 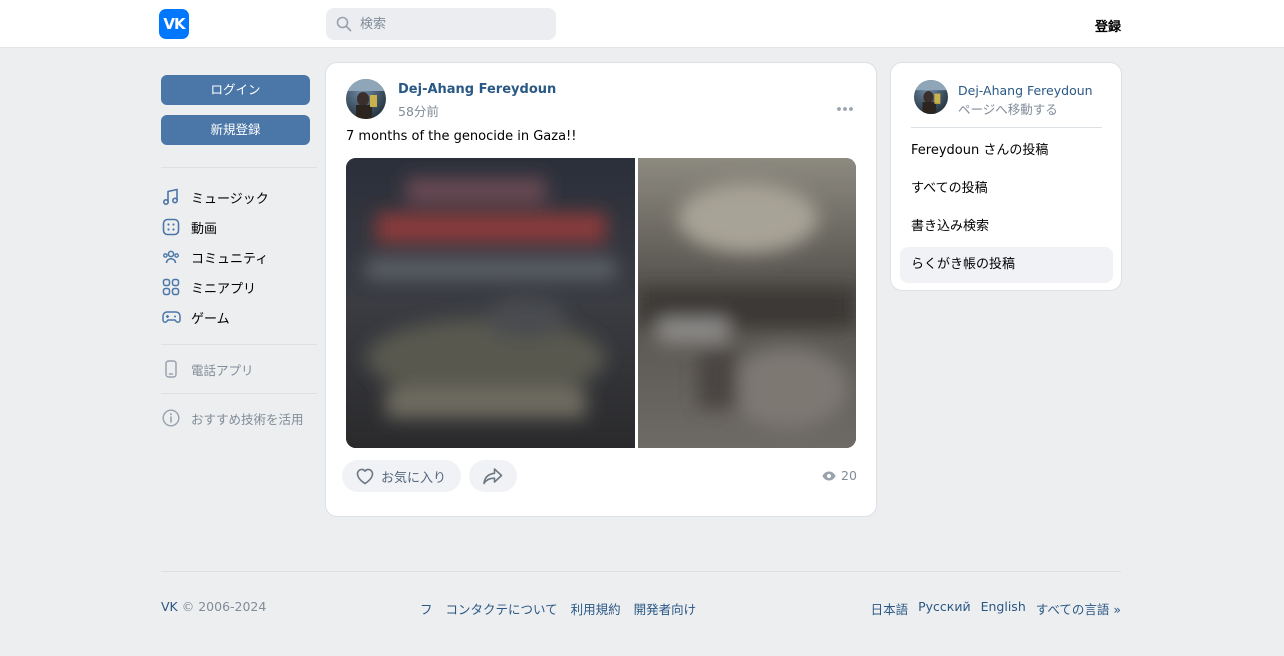 What do you see at coordinates (477, 89) in the screenshot?
I see `post-author-name: Dej-Ahang Fereydoun` at bounding box center [477, 89].